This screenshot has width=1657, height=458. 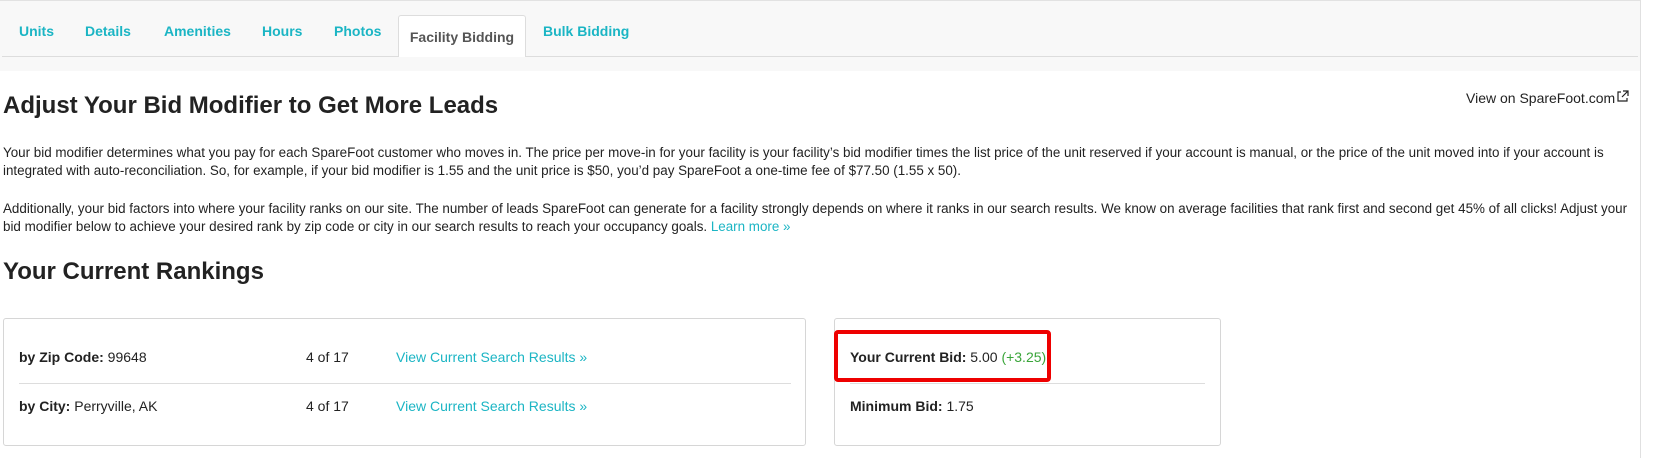 I want to click on tab-units: Units, so click(x=36, y=31).